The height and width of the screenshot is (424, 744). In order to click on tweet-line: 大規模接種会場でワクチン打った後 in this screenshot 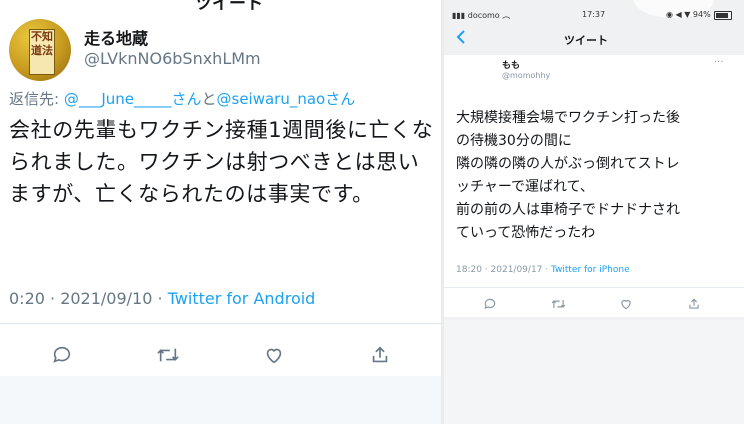, I will do `click(568, 118)`.